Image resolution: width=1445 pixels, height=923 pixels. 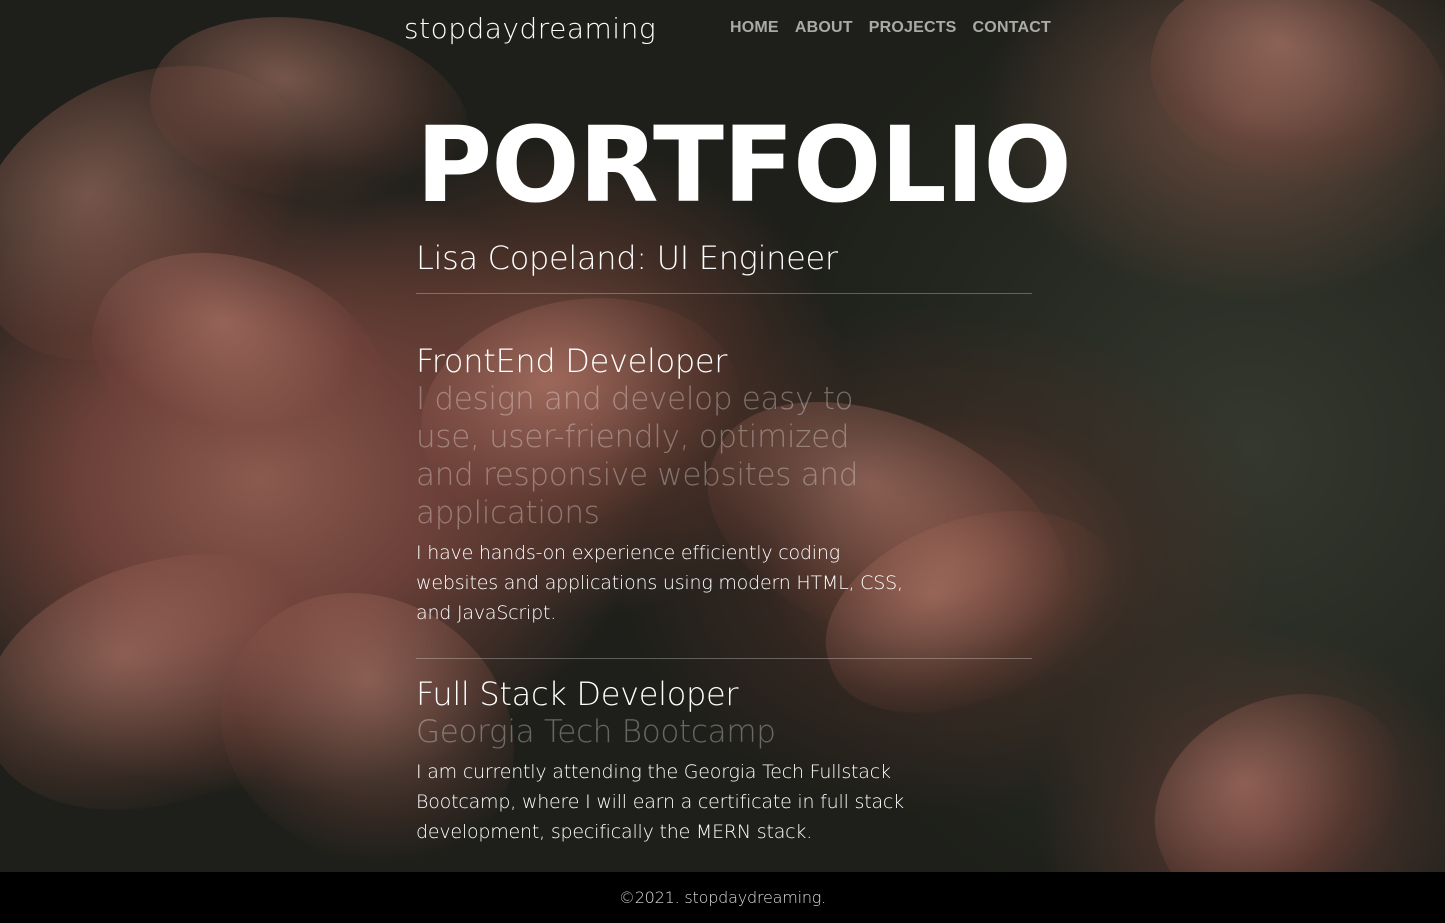 What do you see at coordinates (824, 28) in the screenshot?
I see `nav-about: ABOUT` at bounding box center [824, 28].